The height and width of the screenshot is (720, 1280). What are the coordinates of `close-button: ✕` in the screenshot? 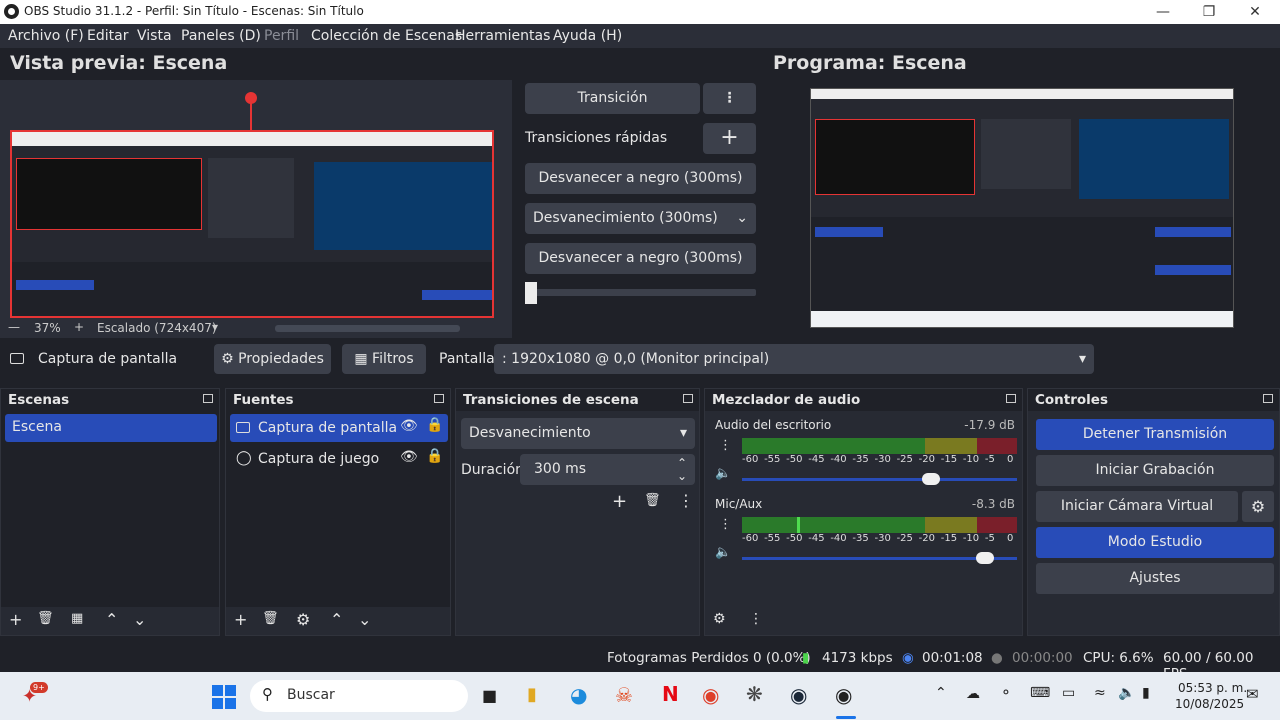 It's located at (1255, 12).